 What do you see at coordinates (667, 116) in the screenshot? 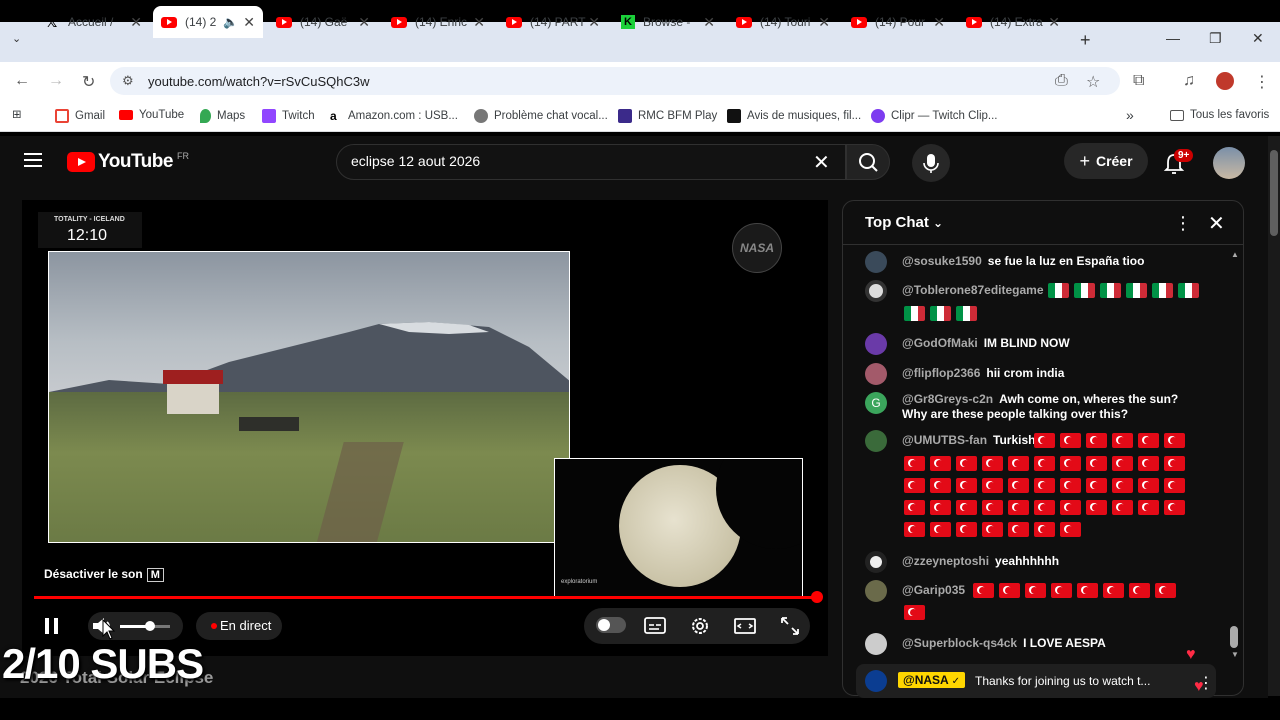
I see `bookmark-rmc: RMC BFM Play` at bounding box center [667, 116].